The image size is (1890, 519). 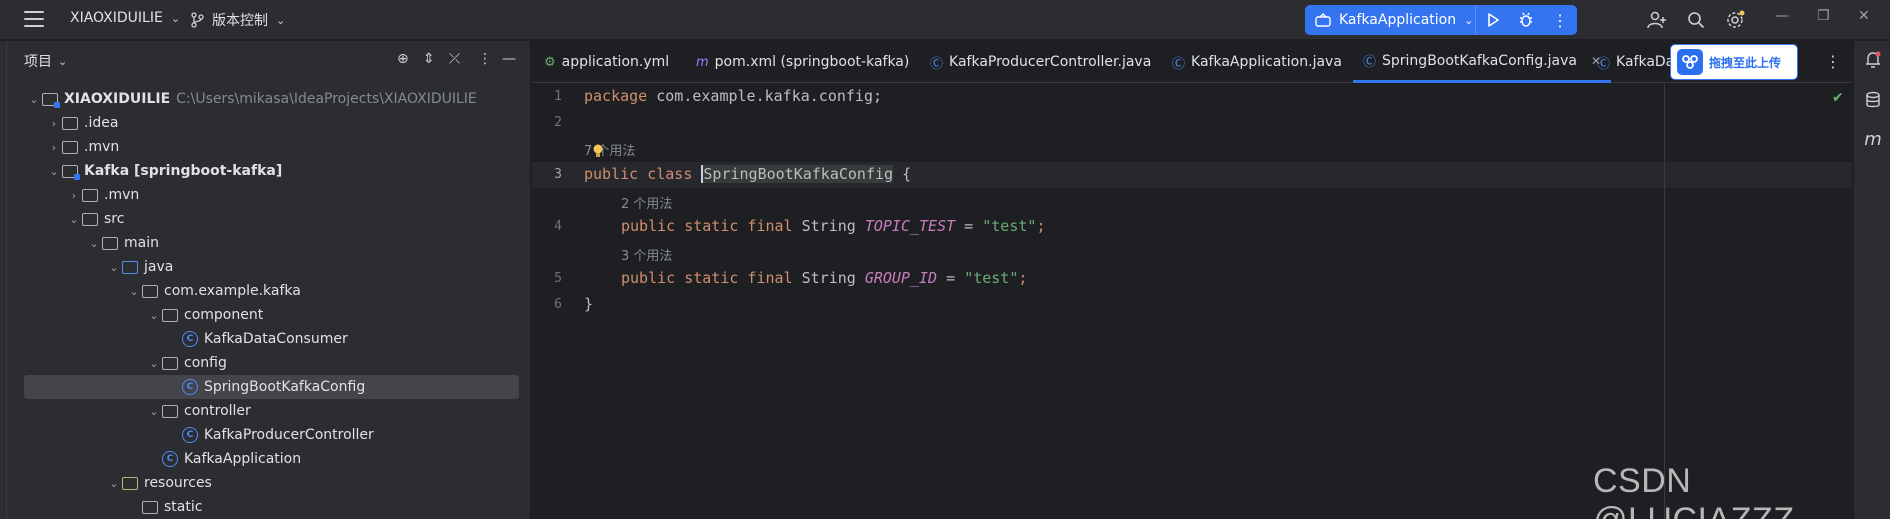 I want to click on tab-kafka-data-consumer: Ⓒ KafkaDat, so click(x=1638, y=62).